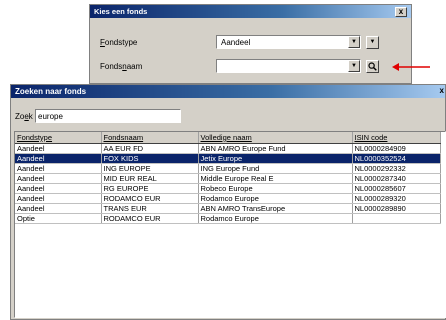  What do you see at coordinates (150, 148) in the screenshot?
I see `table-cell: AA EUR FD` at bounding box center [150, 148].